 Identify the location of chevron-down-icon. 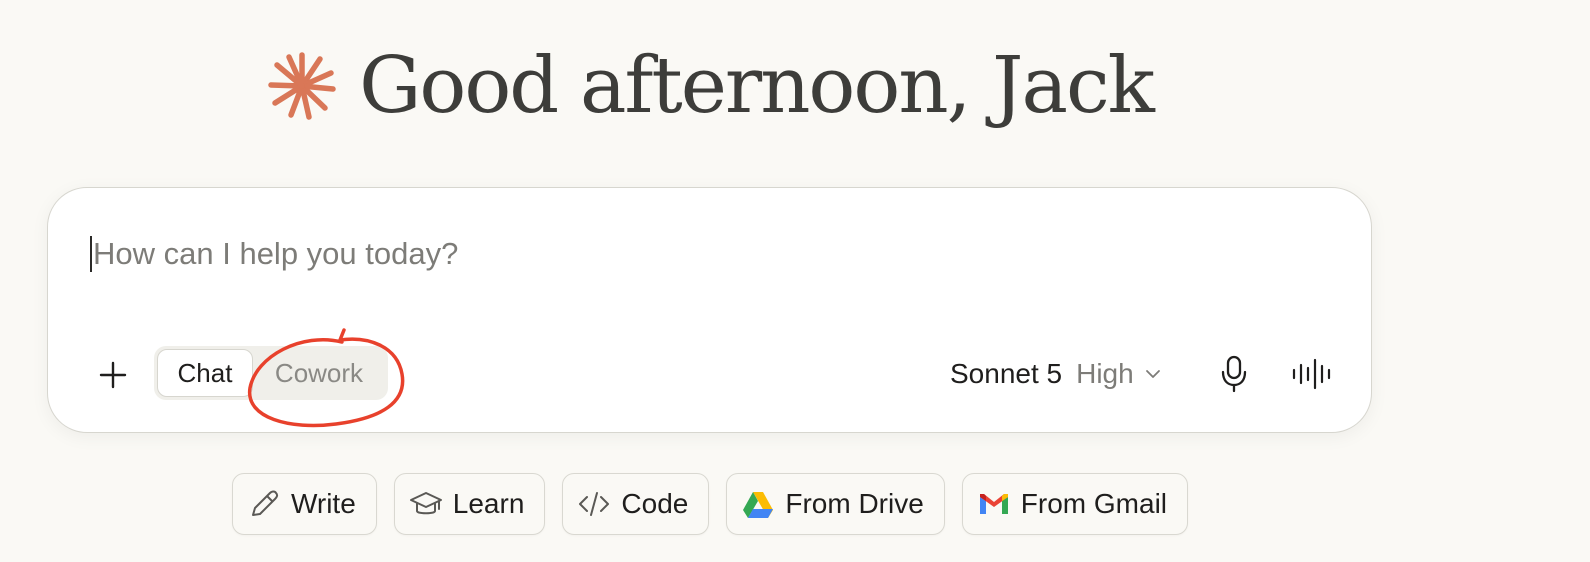
(1152, 374).